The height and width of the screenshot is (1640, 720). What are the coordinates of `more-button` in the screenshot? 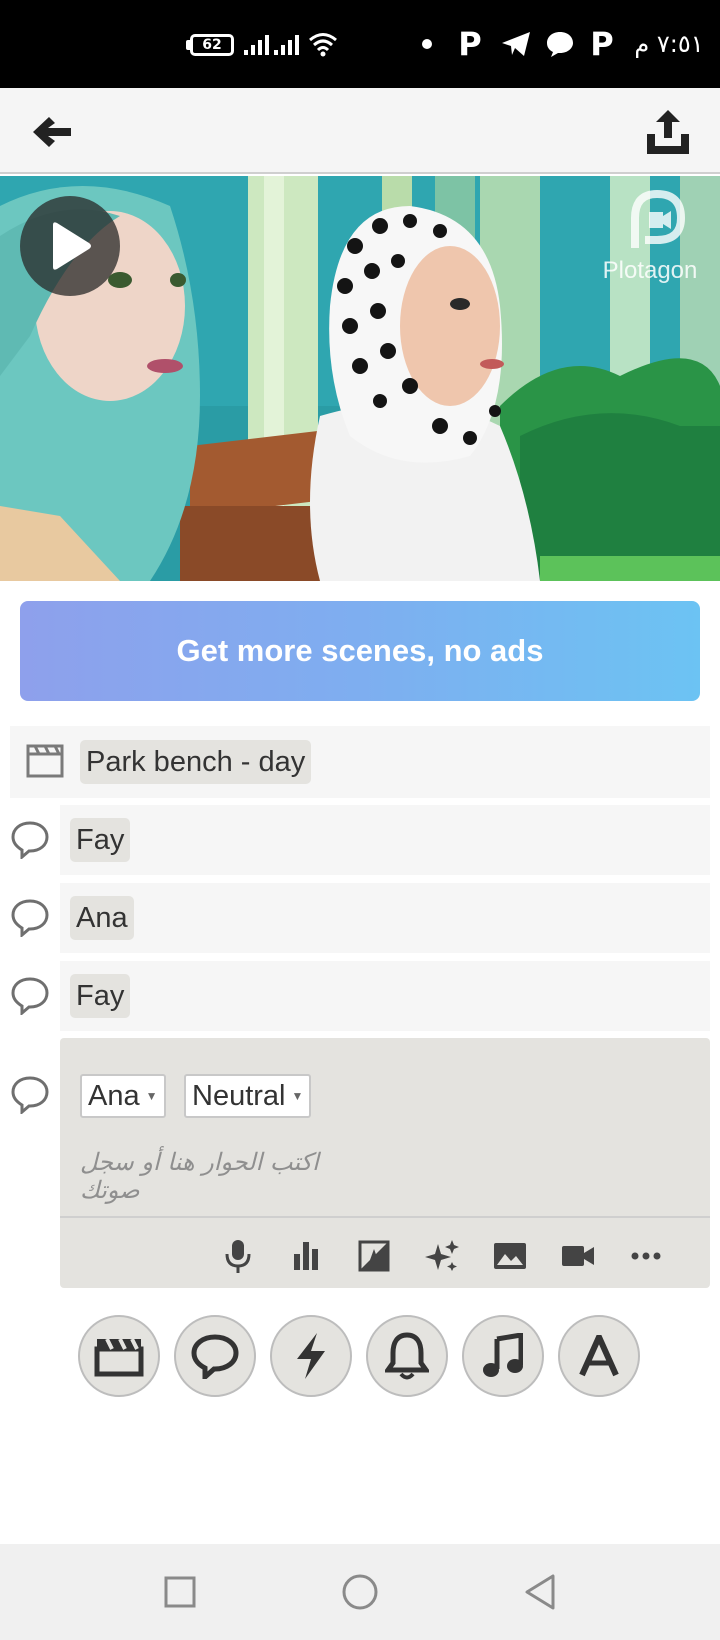 It's located at (646, 1256).